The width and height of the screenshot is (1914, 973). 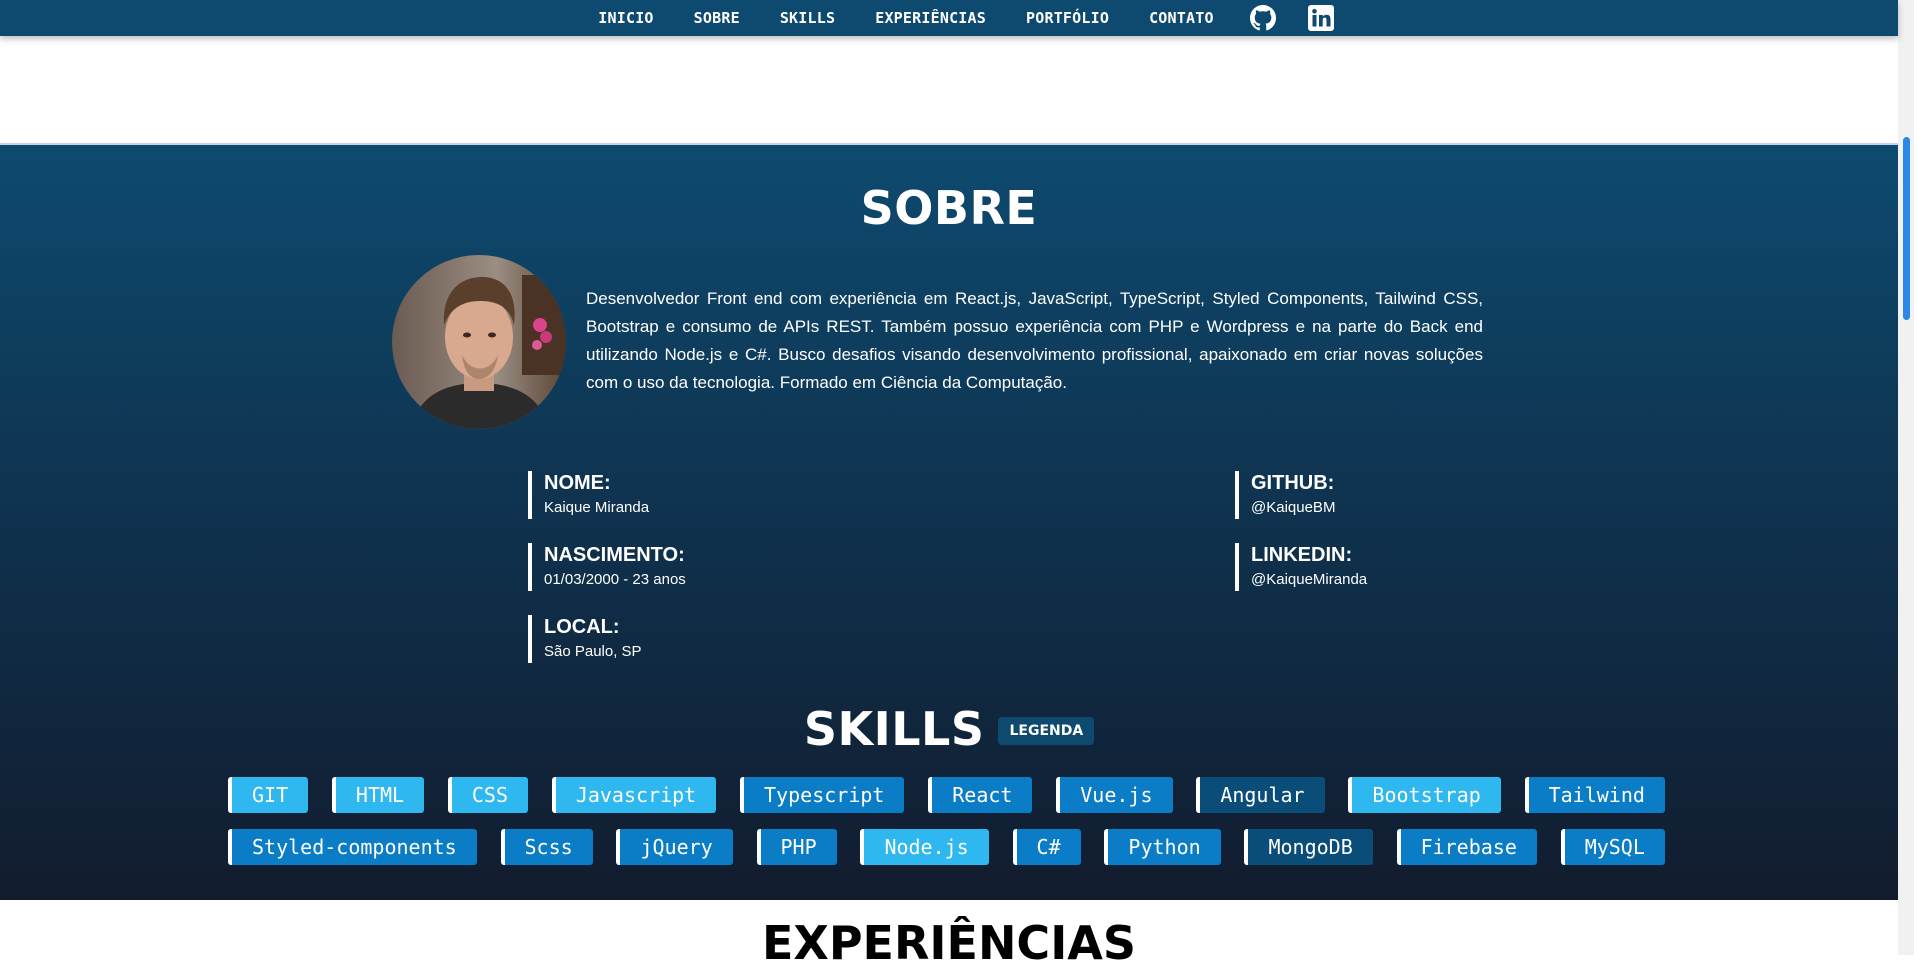 I want to click on skills-header: SKILLS LEGENDA, so click(x=949, y=729).